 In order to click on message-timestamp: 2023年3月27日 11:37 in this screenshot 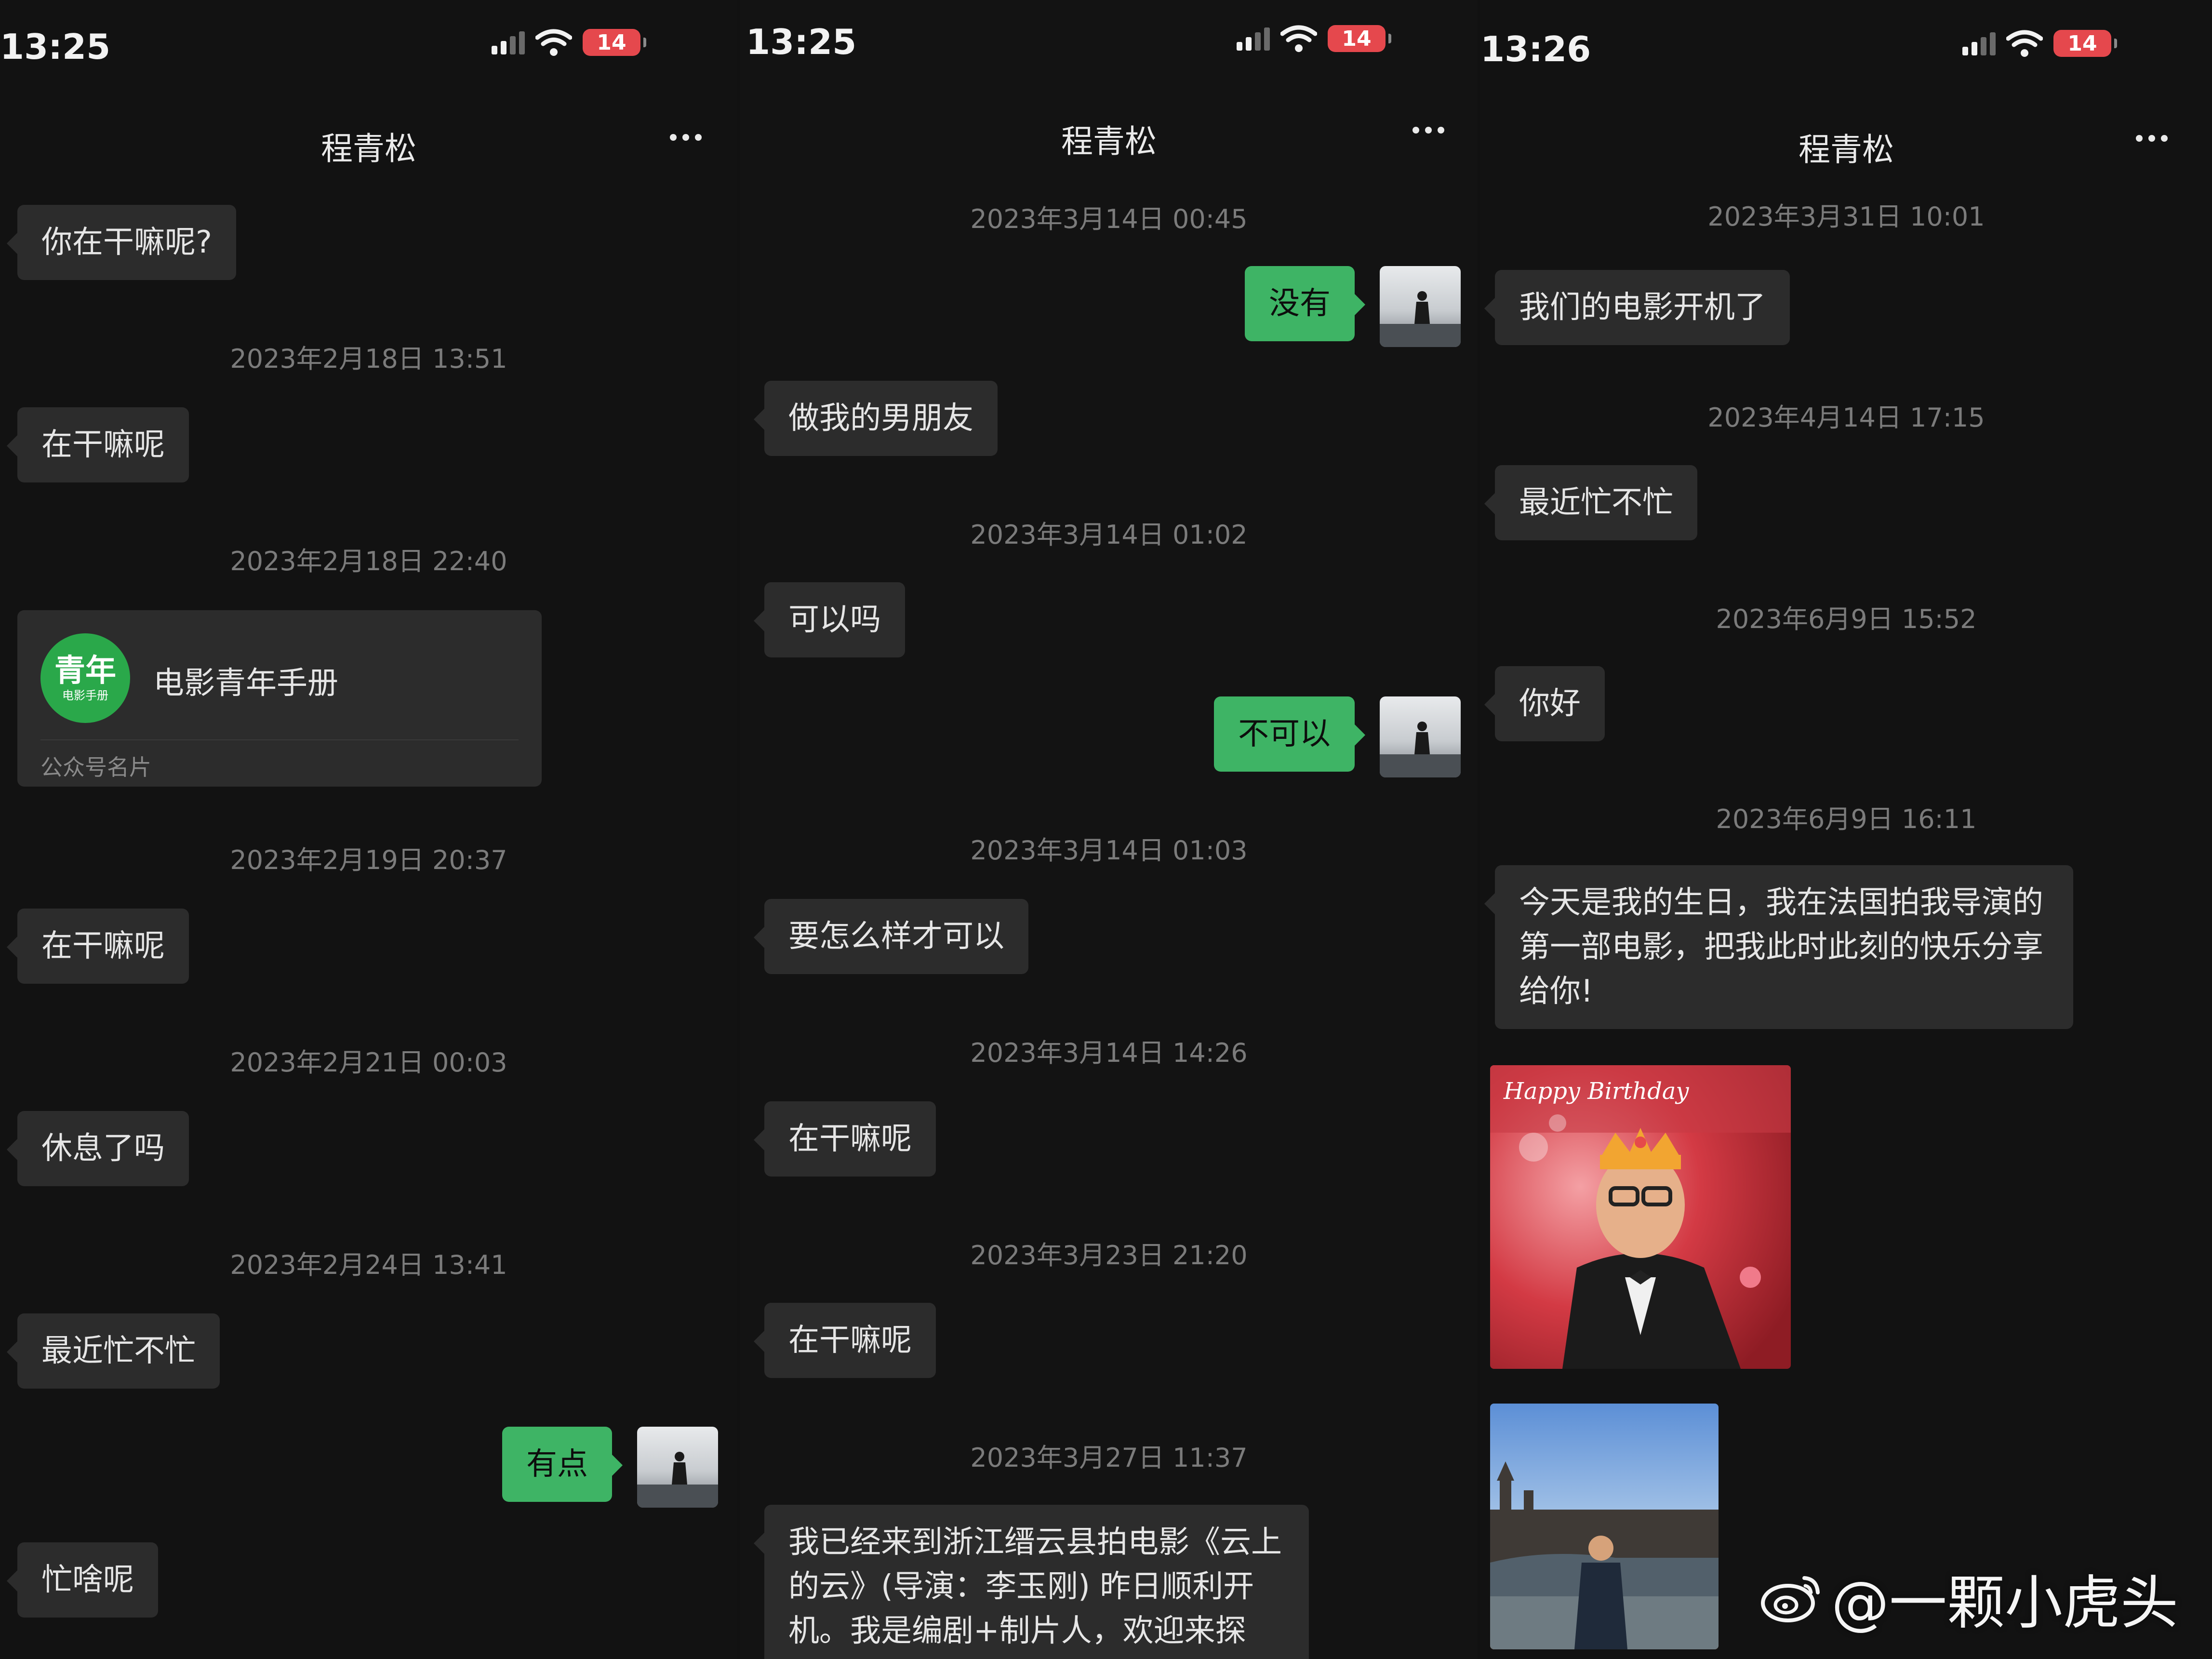, I will do `click(1109, 1458)`.